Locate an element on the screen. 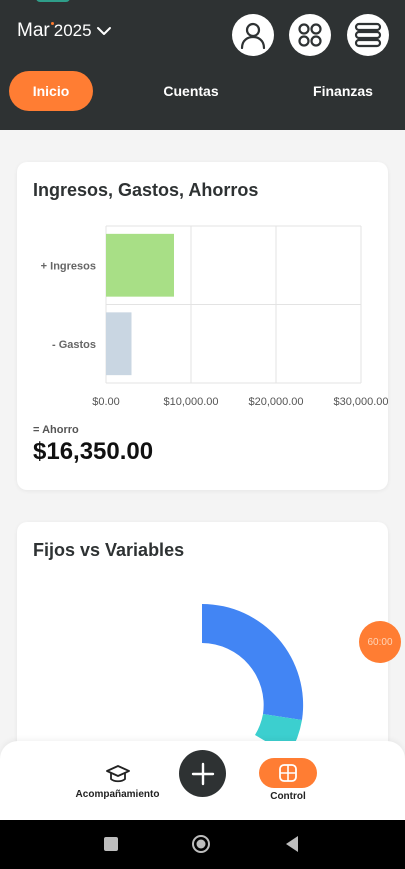  apps-button is located at coordinates (310, 35).